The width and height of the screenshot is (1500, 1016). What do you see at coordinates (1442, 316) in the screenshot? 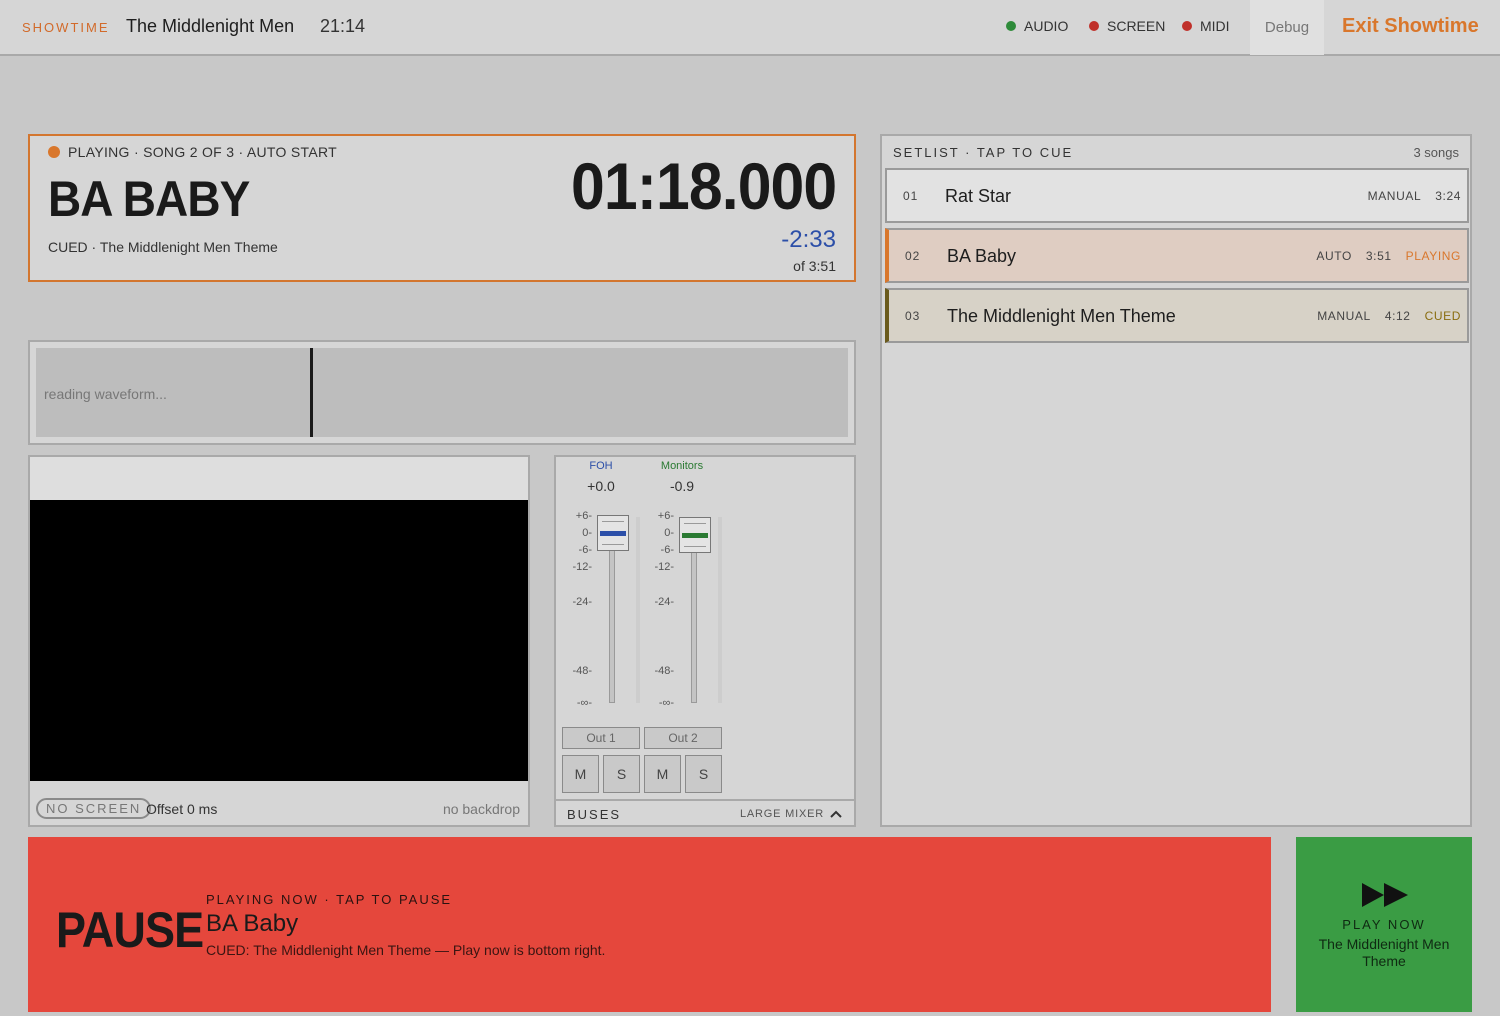
I see `song-state-badge: CUED` at bounding box center [1442, 316].